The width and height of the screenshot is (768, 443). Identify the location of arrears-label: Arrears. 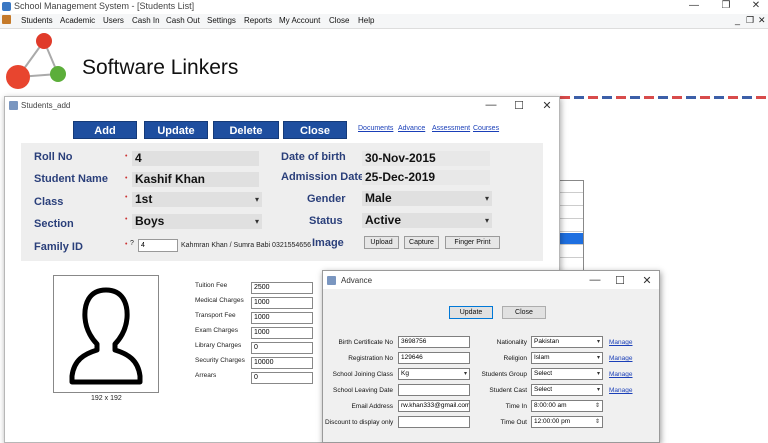
(206, 375).